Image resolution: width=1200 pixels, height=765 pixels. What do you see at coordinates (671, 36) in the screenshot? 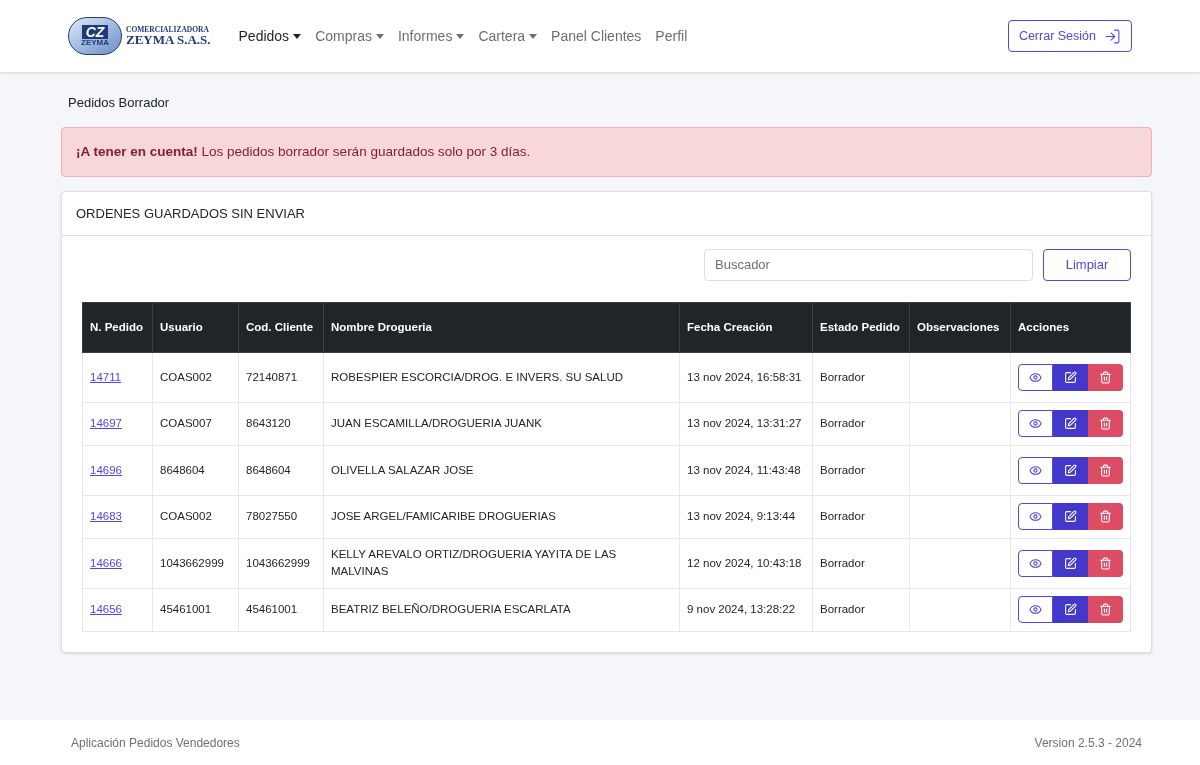
I see `nav-link: Perfil` at bounding box center [671, 36].